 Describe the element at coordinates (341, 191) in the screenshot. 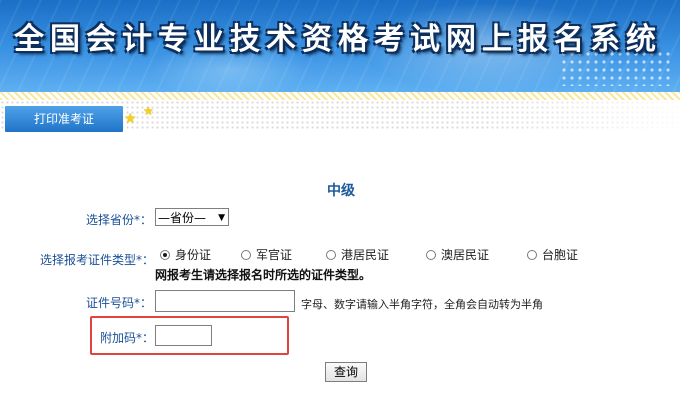

I see `level-title: 中级` at that location.